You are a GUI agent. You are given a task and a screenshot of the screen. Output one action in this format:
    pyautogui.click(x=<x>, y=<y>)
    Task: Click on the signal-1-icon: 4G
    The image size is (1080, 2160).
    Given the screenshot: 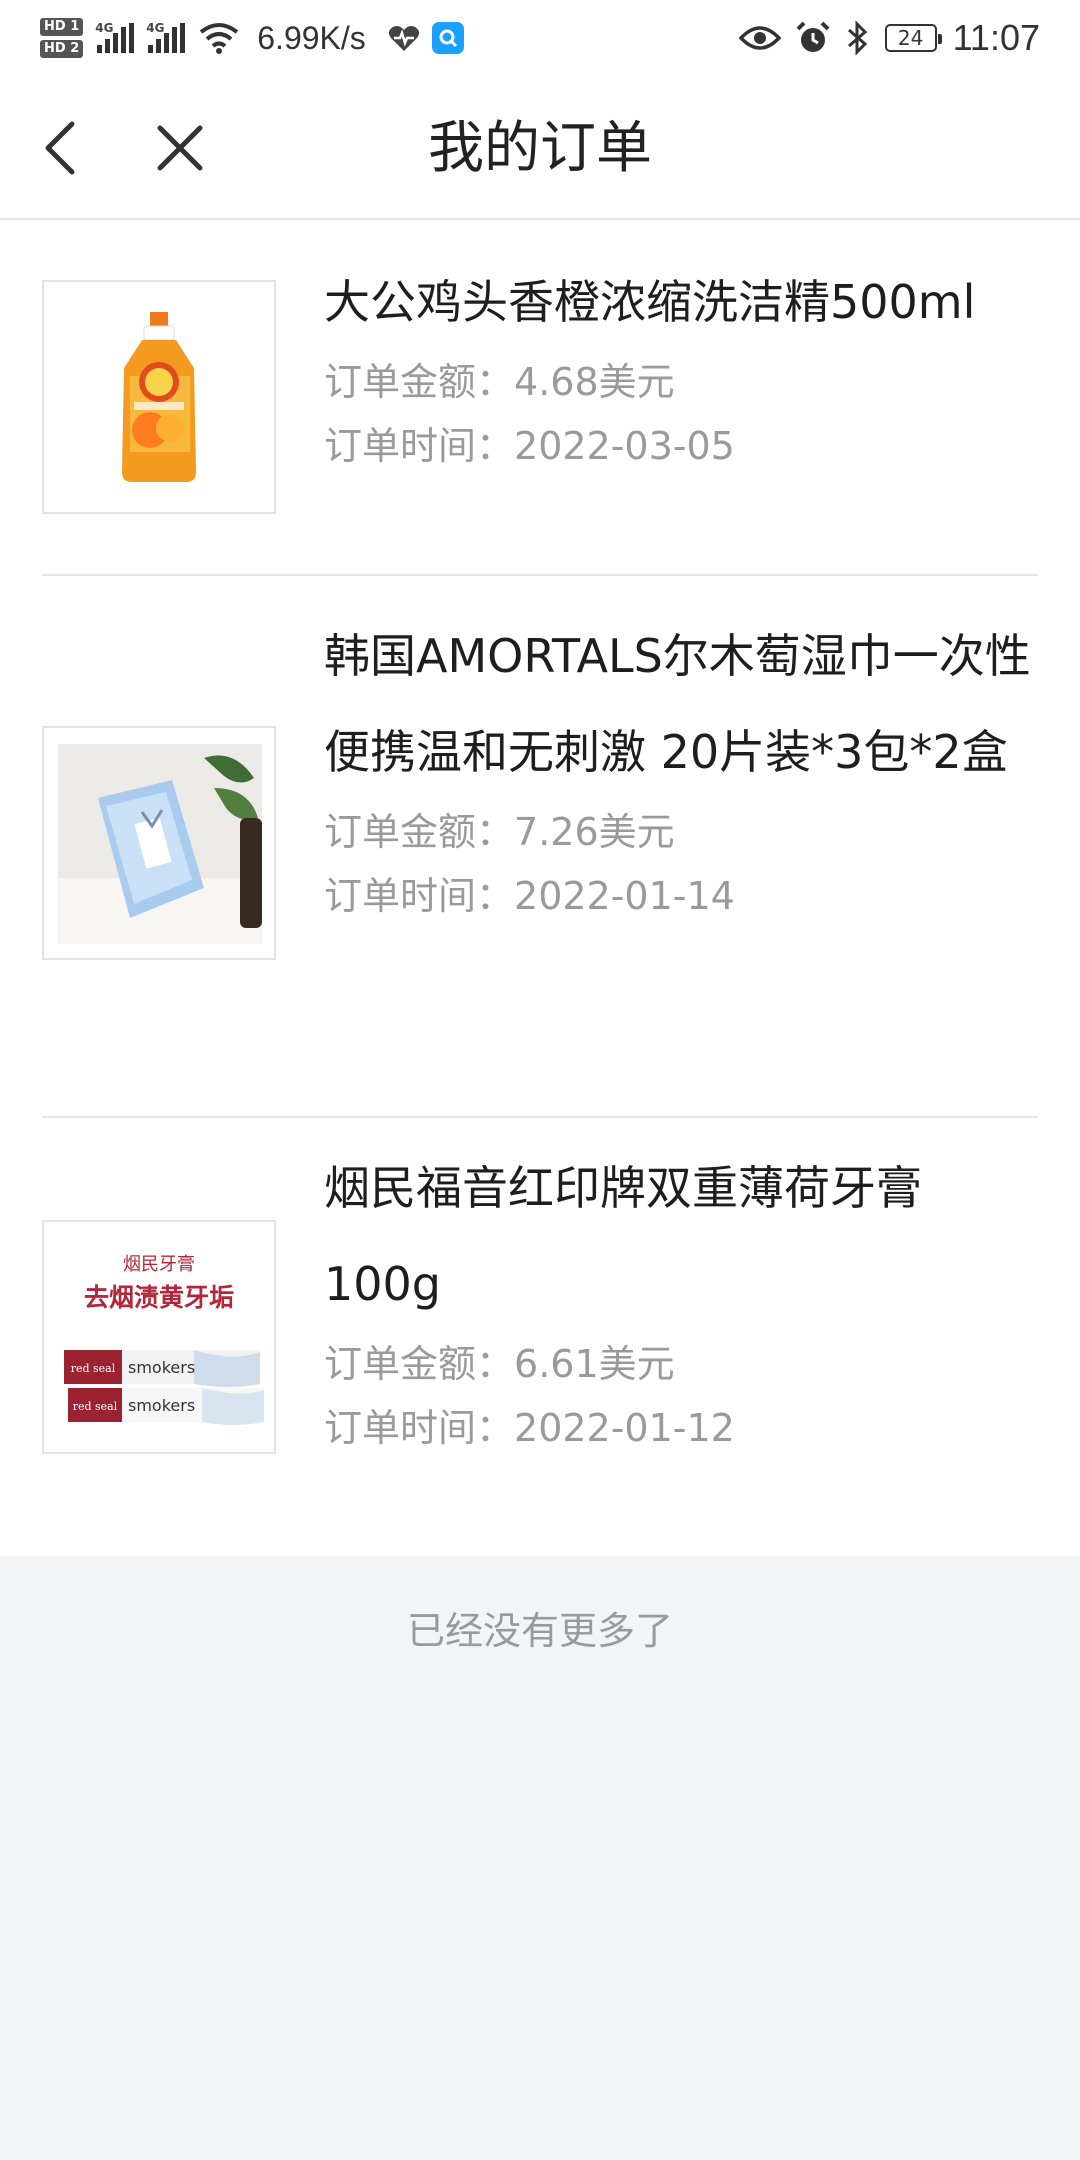 What is the action you would take?
    pyautogui.click(x=115, y=37)
    